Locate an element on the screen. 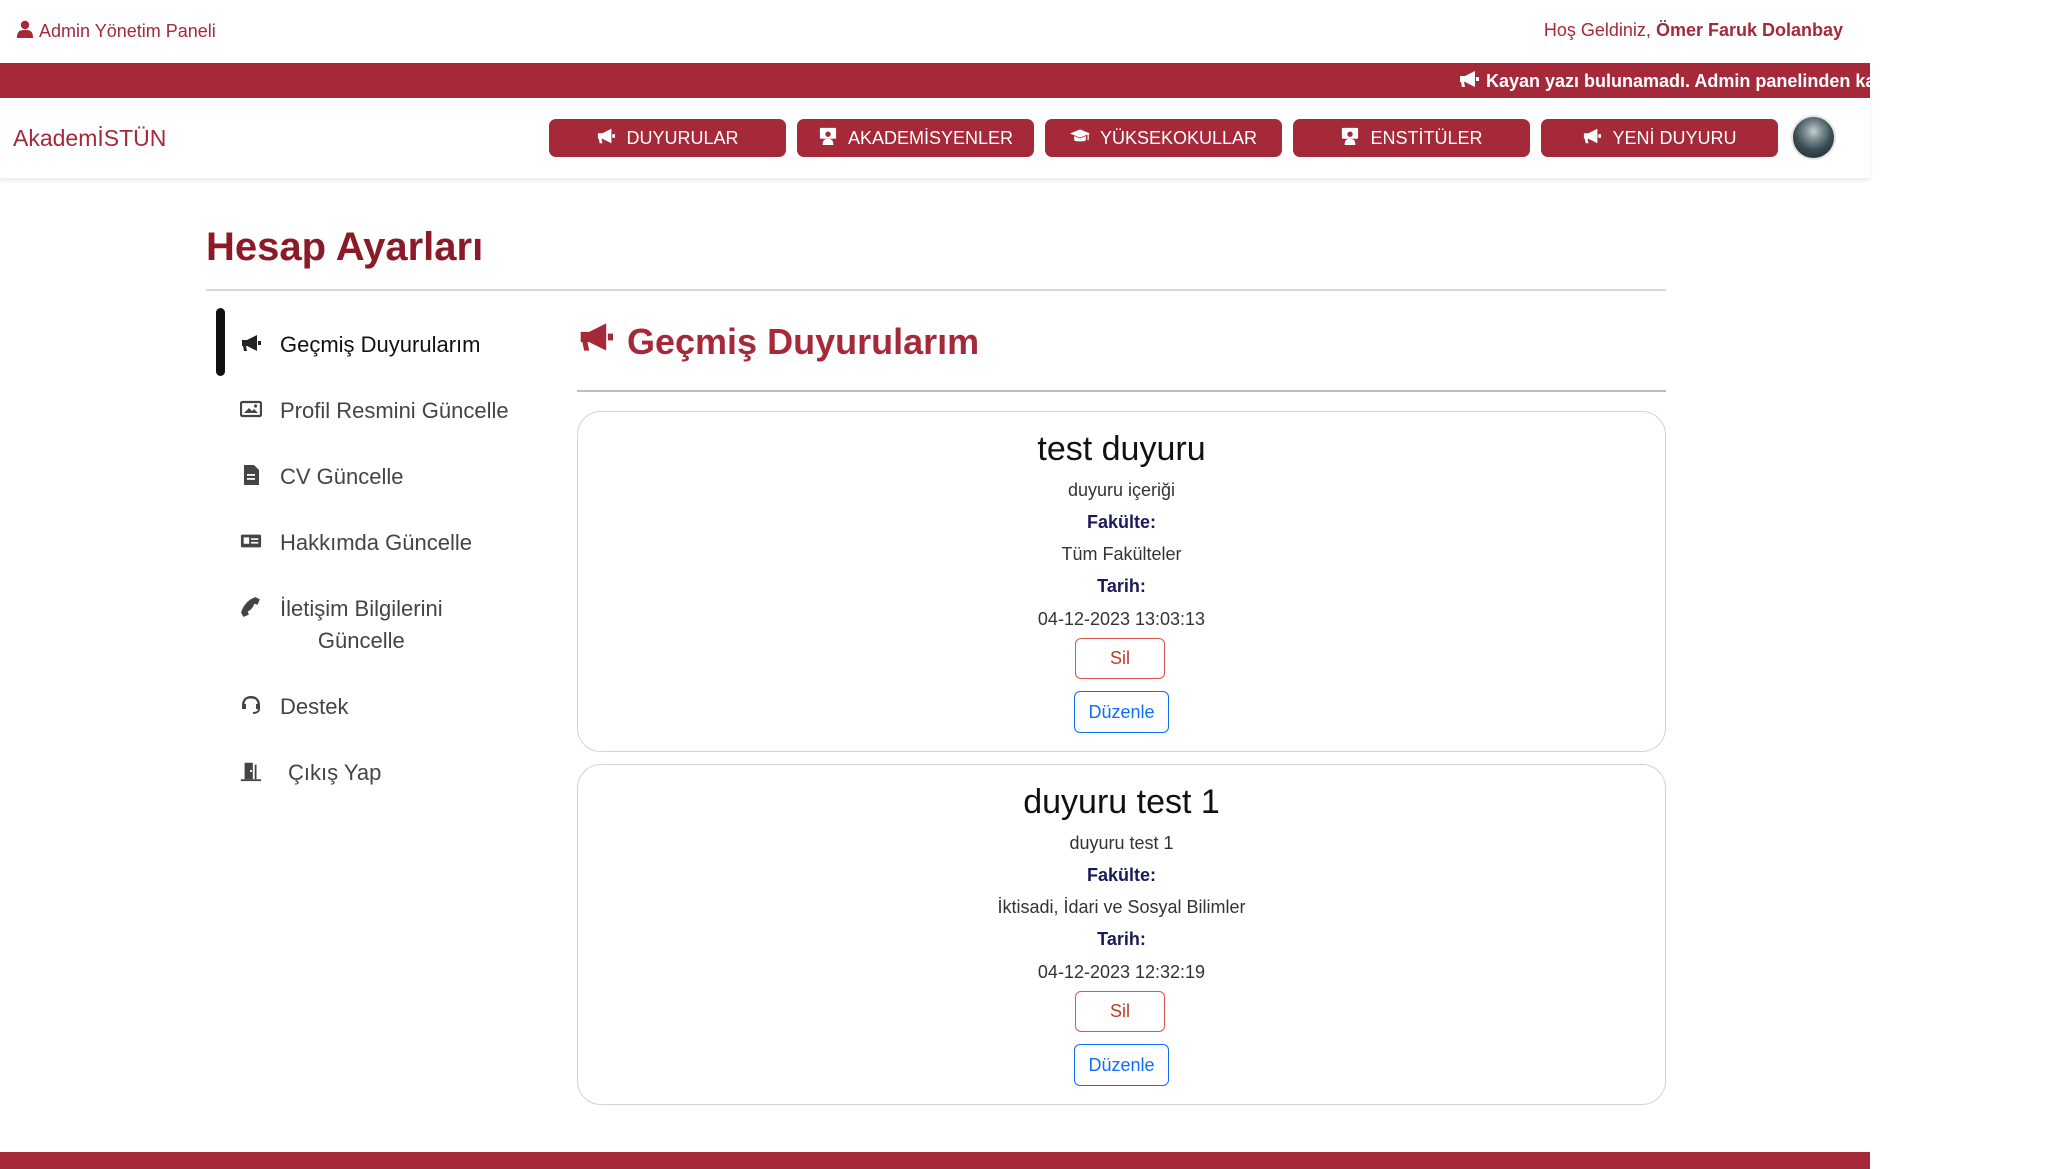 This screenshot has width=2056, height=1169. admin-panel-link: Admin Yönetim Paneli is located at coordinates (116, 31).